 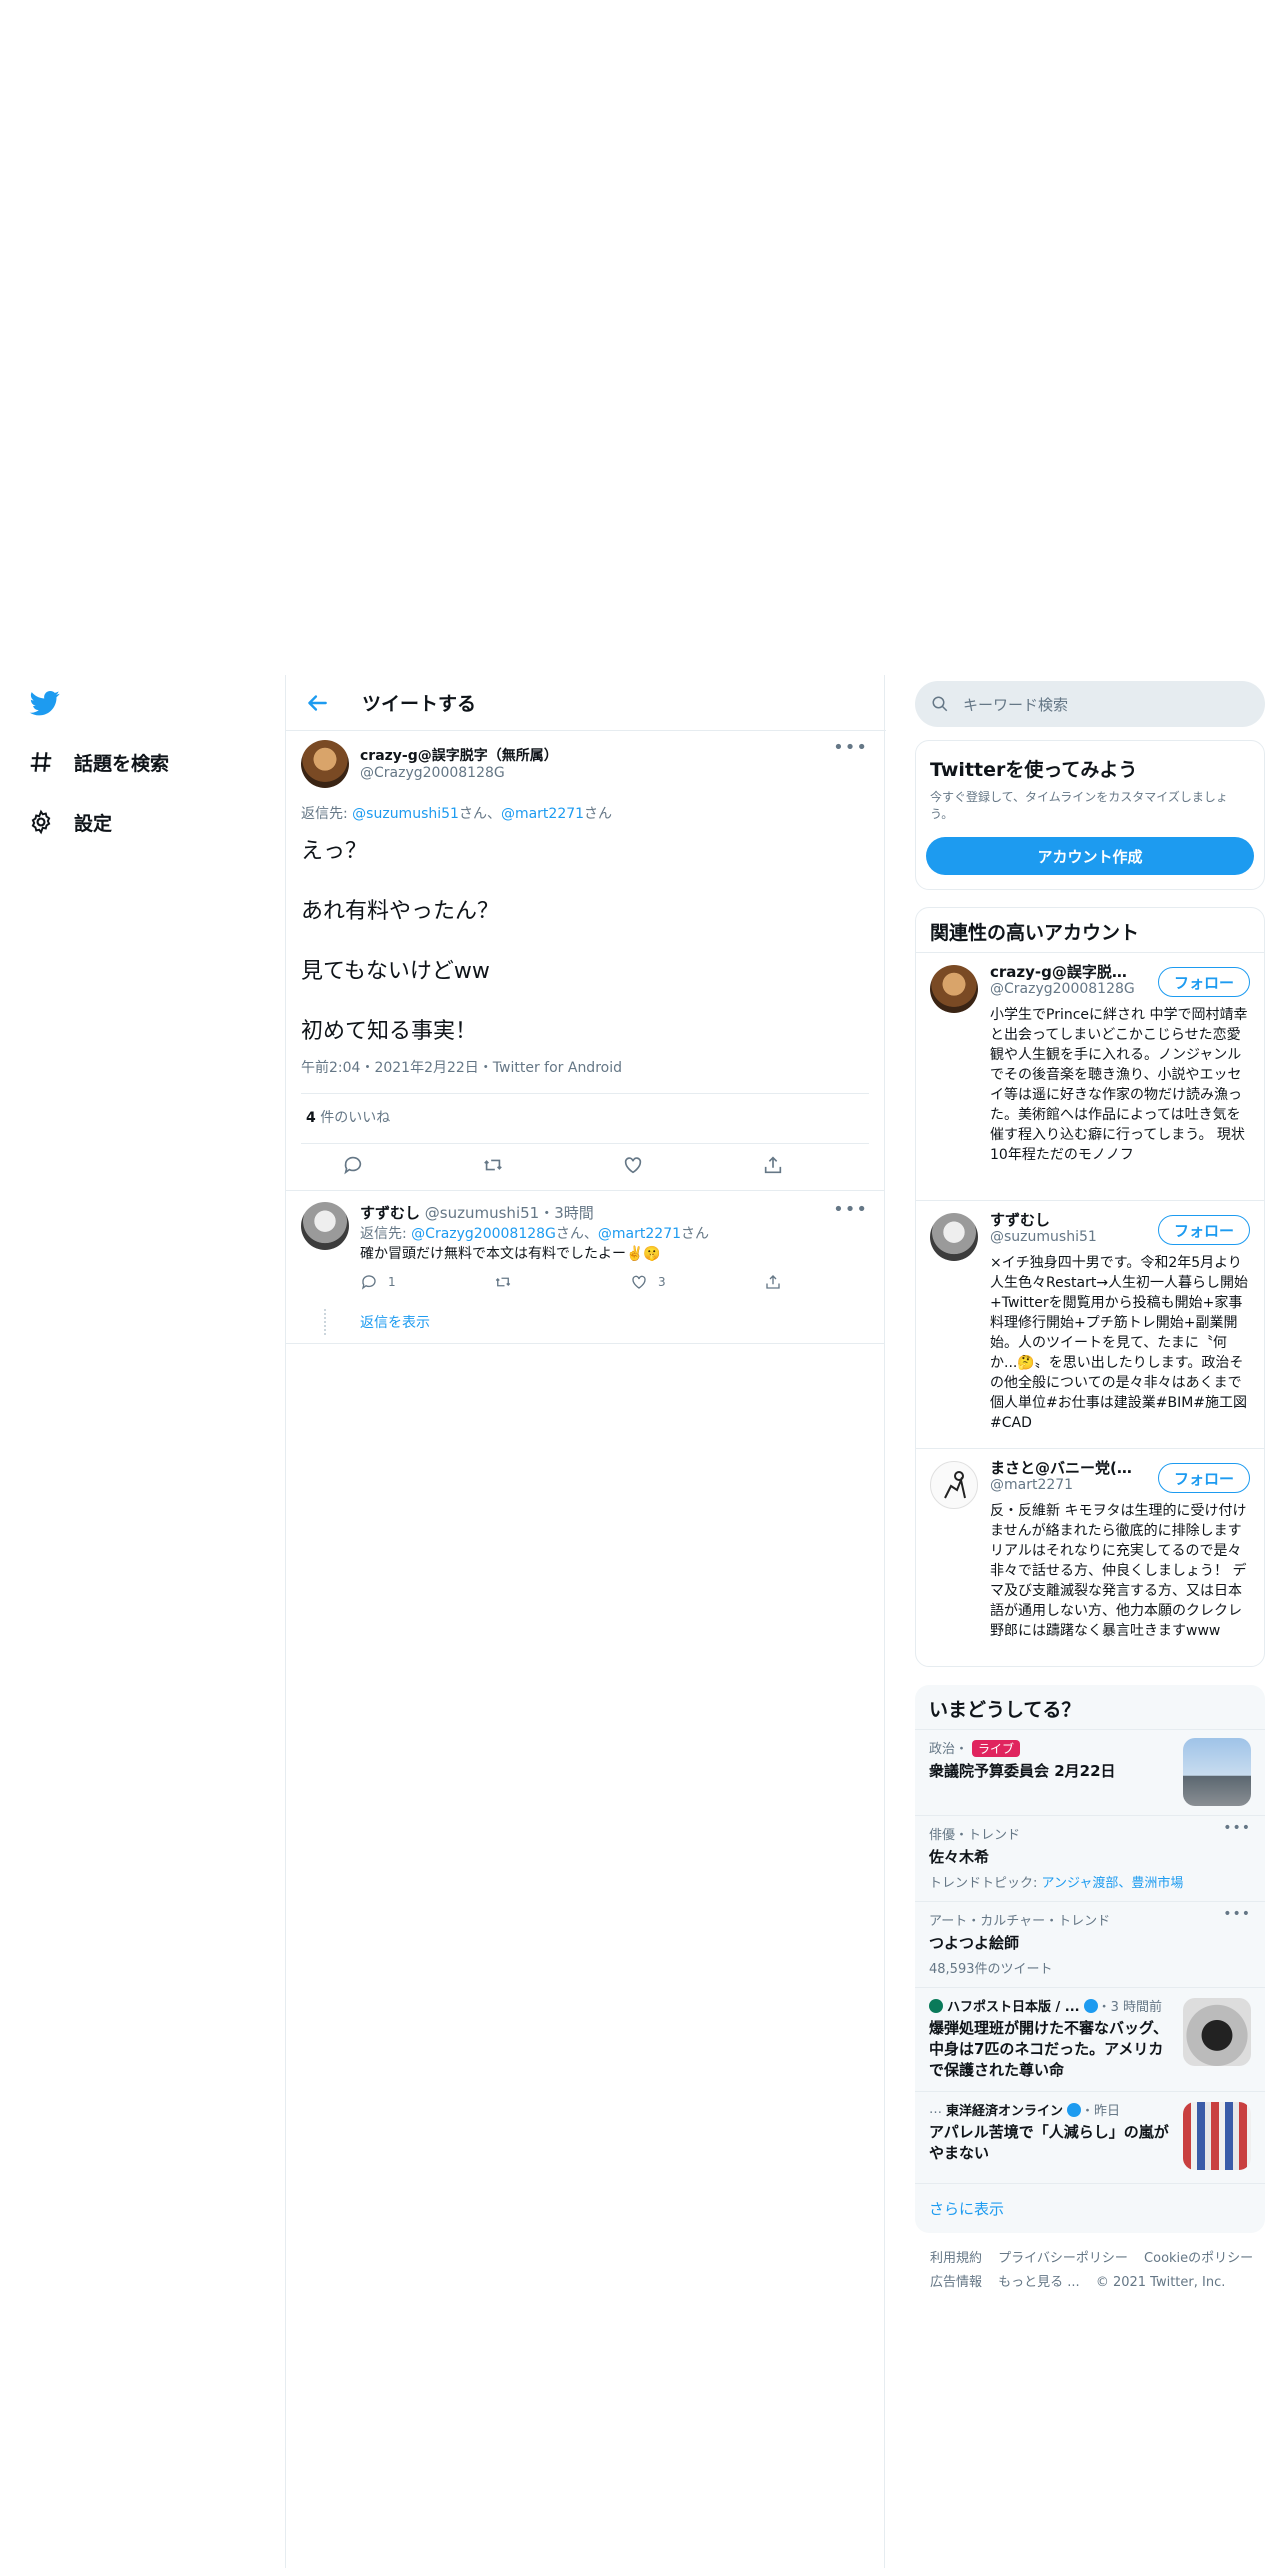 What do you see at coordinates (996, 1748) in the screenshot?
I see `live-badge: ライブ` at bounding box center [996, 1748].